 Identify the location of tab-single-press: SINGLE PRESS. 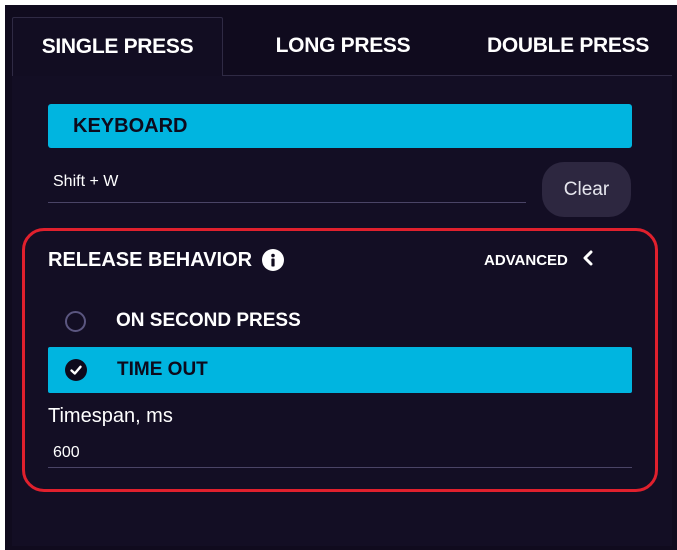
(117, 46).